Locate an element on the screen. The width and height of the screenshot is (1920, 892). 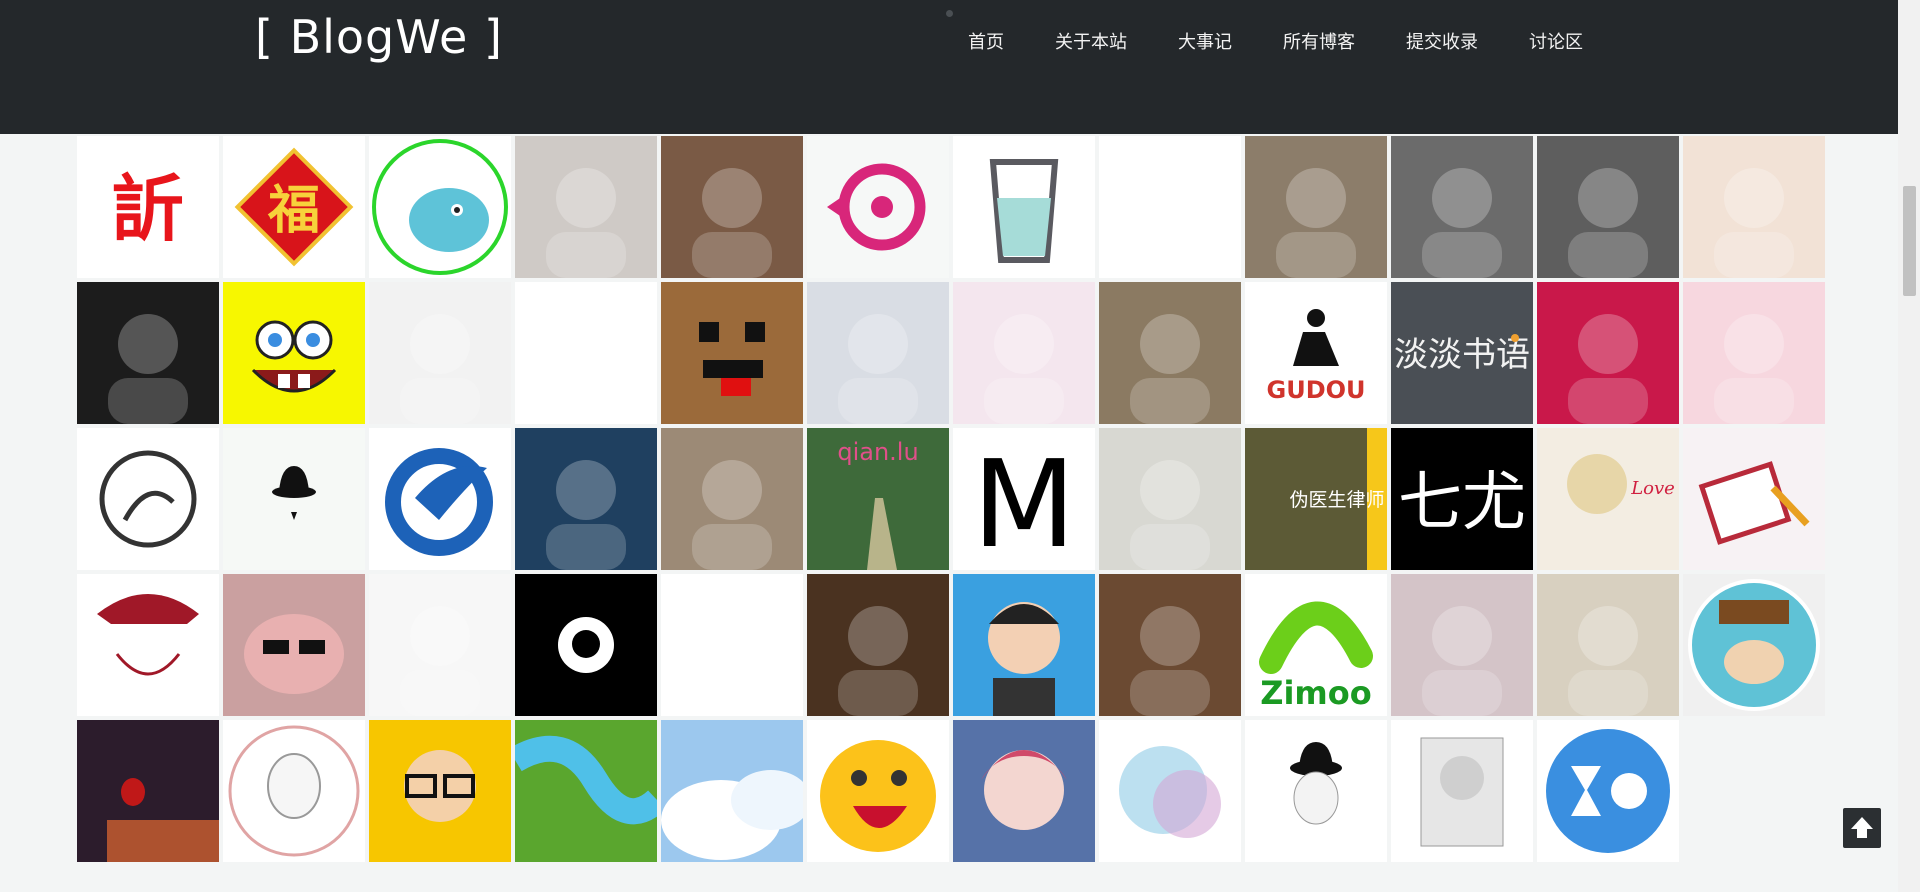
anime-boy-street-icon is located at coordinates (1462, 661).